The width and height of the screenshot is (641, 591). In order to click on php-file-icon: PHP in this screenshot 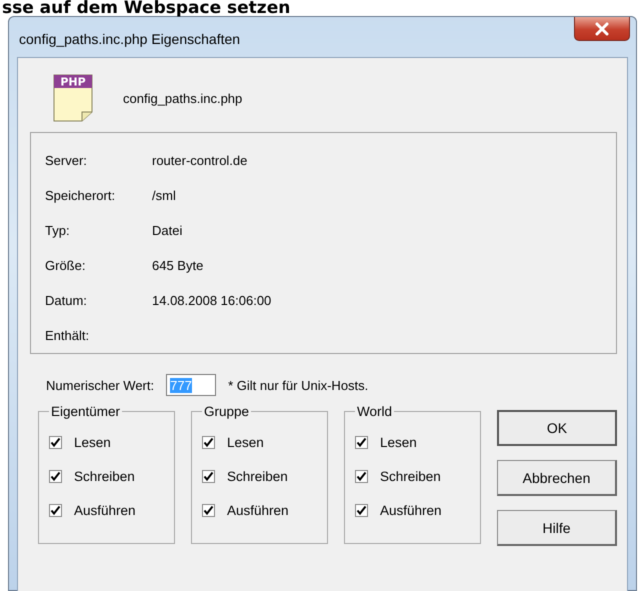, I will do `click(73, 98)`.